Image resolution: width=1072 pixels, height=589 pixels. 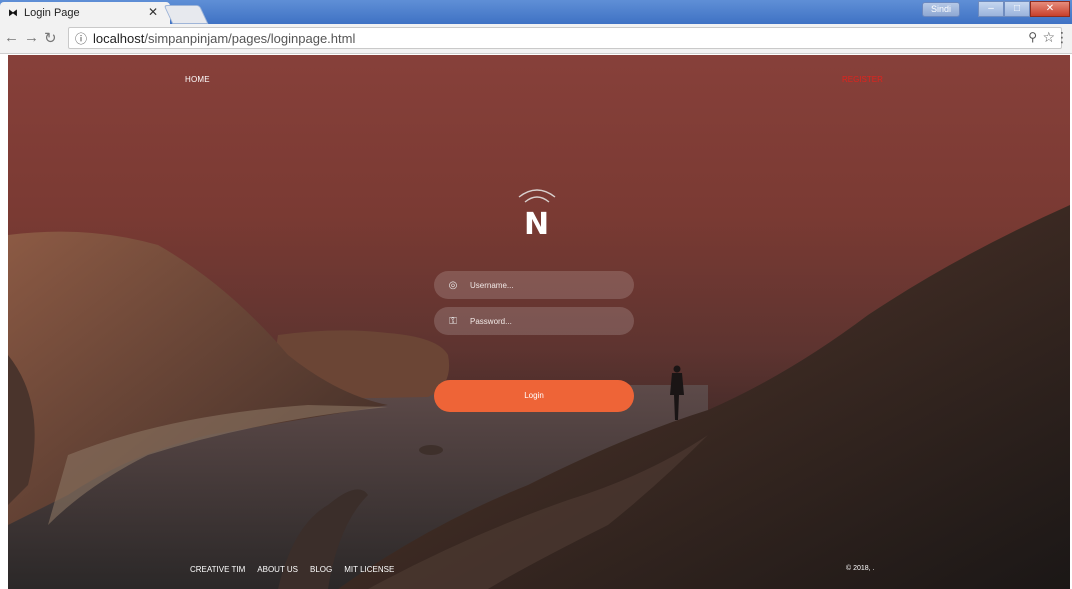 What do you see at coordinates (545, 321) in the screenshot?
I see `password-input` at bounding box center [545, 321].